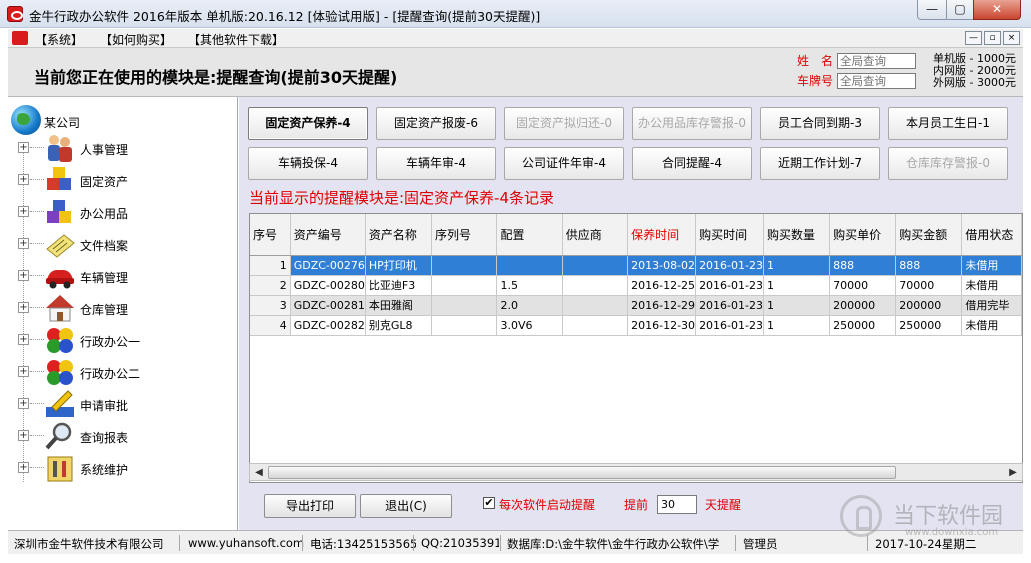 The width and height of the screenshot is (1031, 563). I want to click on reminder-vehicle-insurance: 车辆投保-4, so click(308, 163).